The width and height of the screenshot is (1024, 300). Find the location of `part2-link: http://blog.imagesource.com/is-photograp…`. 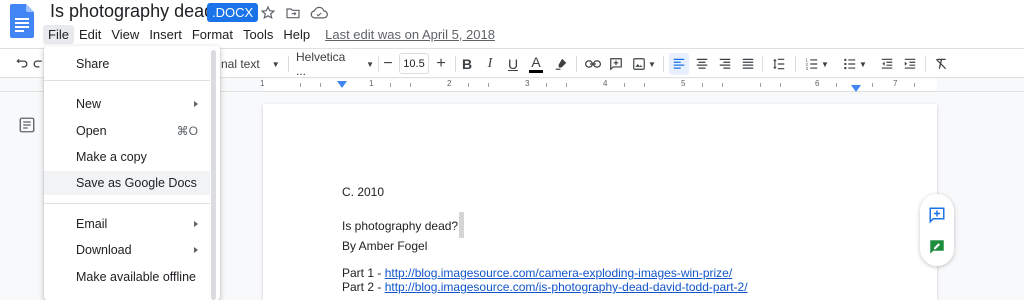

part2-link: http://blog.imagesource.com/is-photograp… is located at coordinates (566, 287).